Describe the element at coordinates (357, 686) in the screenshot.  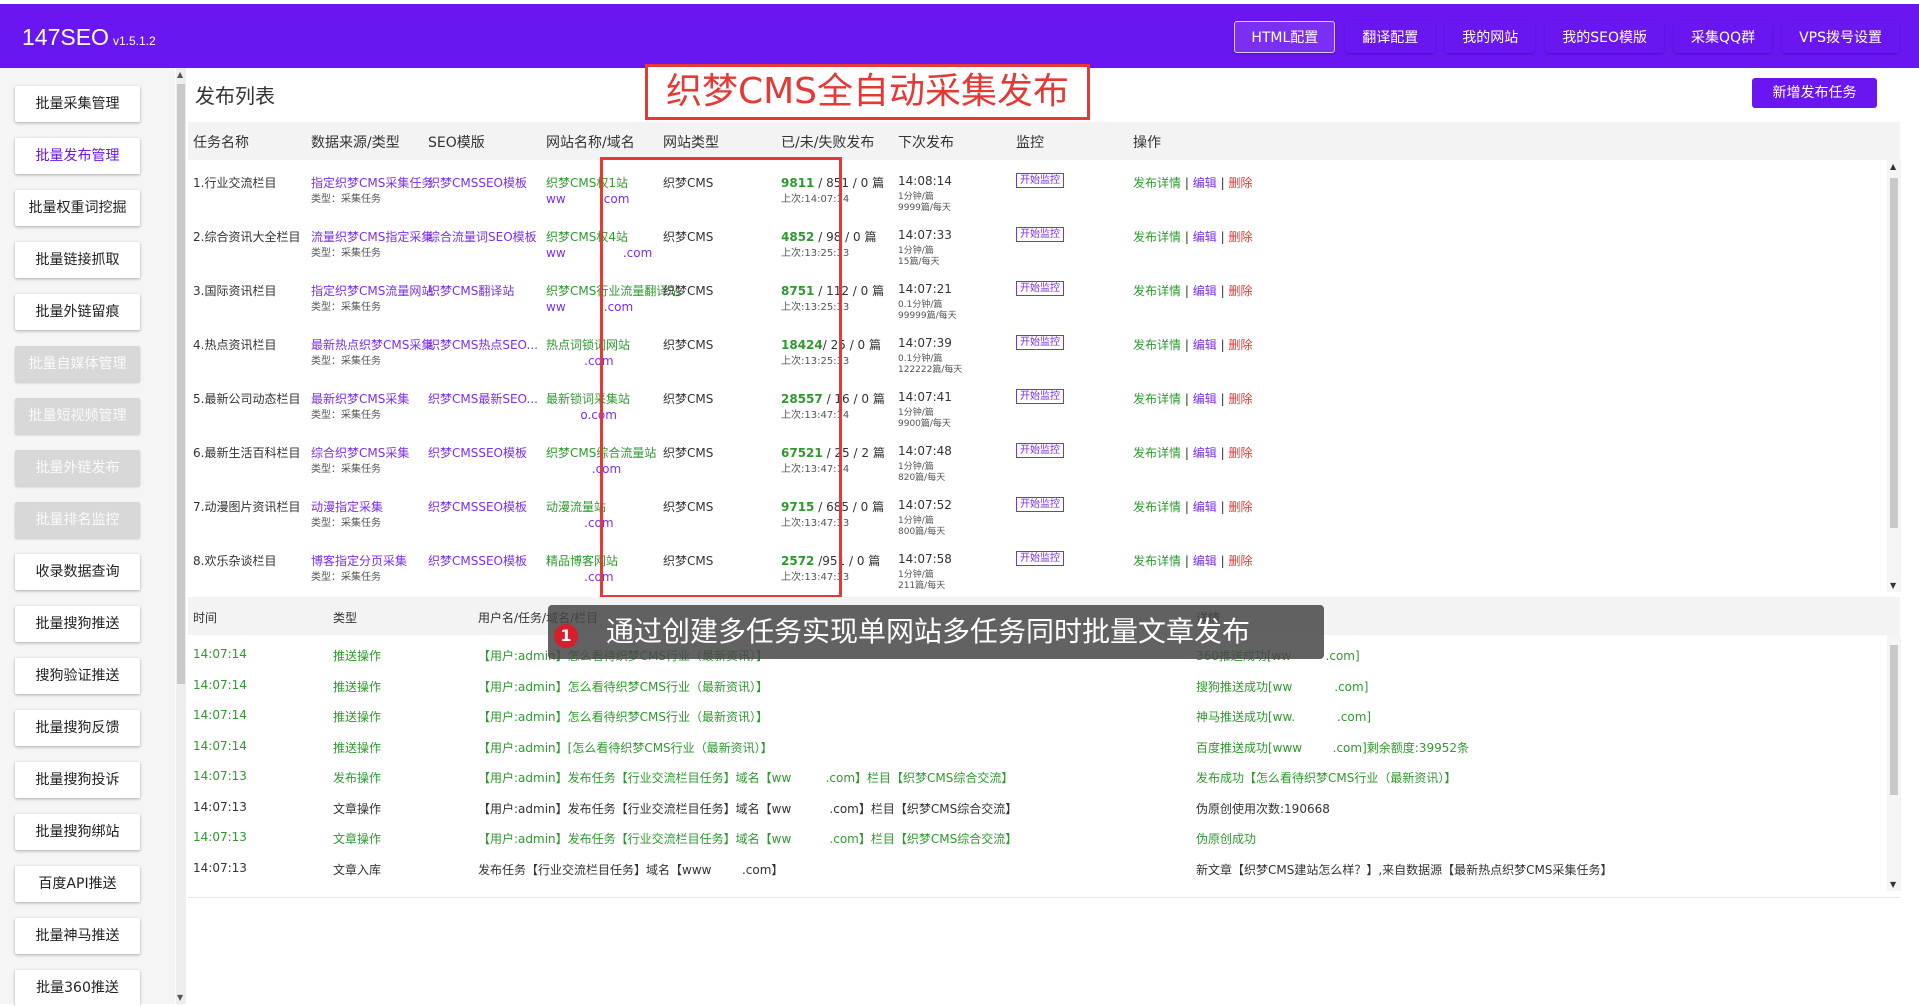
I see `log-type: 推送操作` at that location.